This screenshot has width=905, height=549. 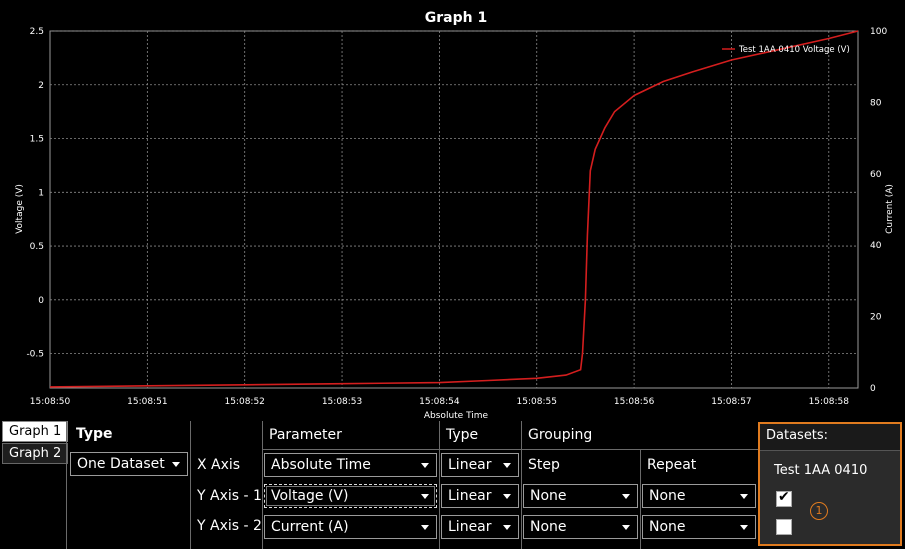 What do you see at coordinates (580, 527) in the screenshot?
I see `y-axis-2-step-select: None` at bounding box center [580, 527].